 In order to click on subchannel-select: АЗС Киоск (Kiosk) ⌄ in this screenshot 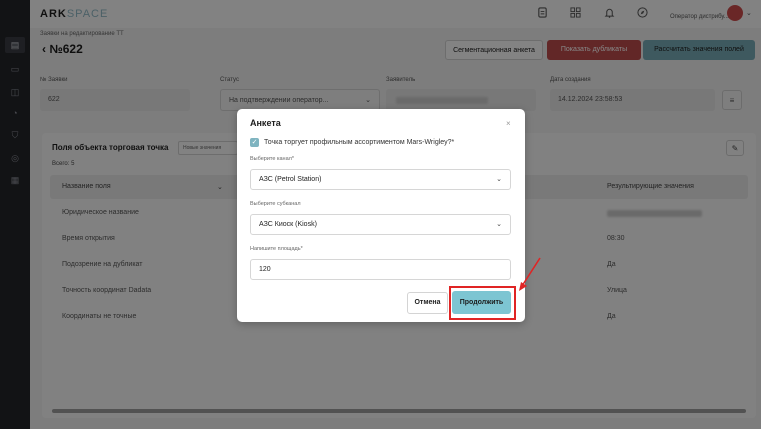, I will do `click(380, 224)`.